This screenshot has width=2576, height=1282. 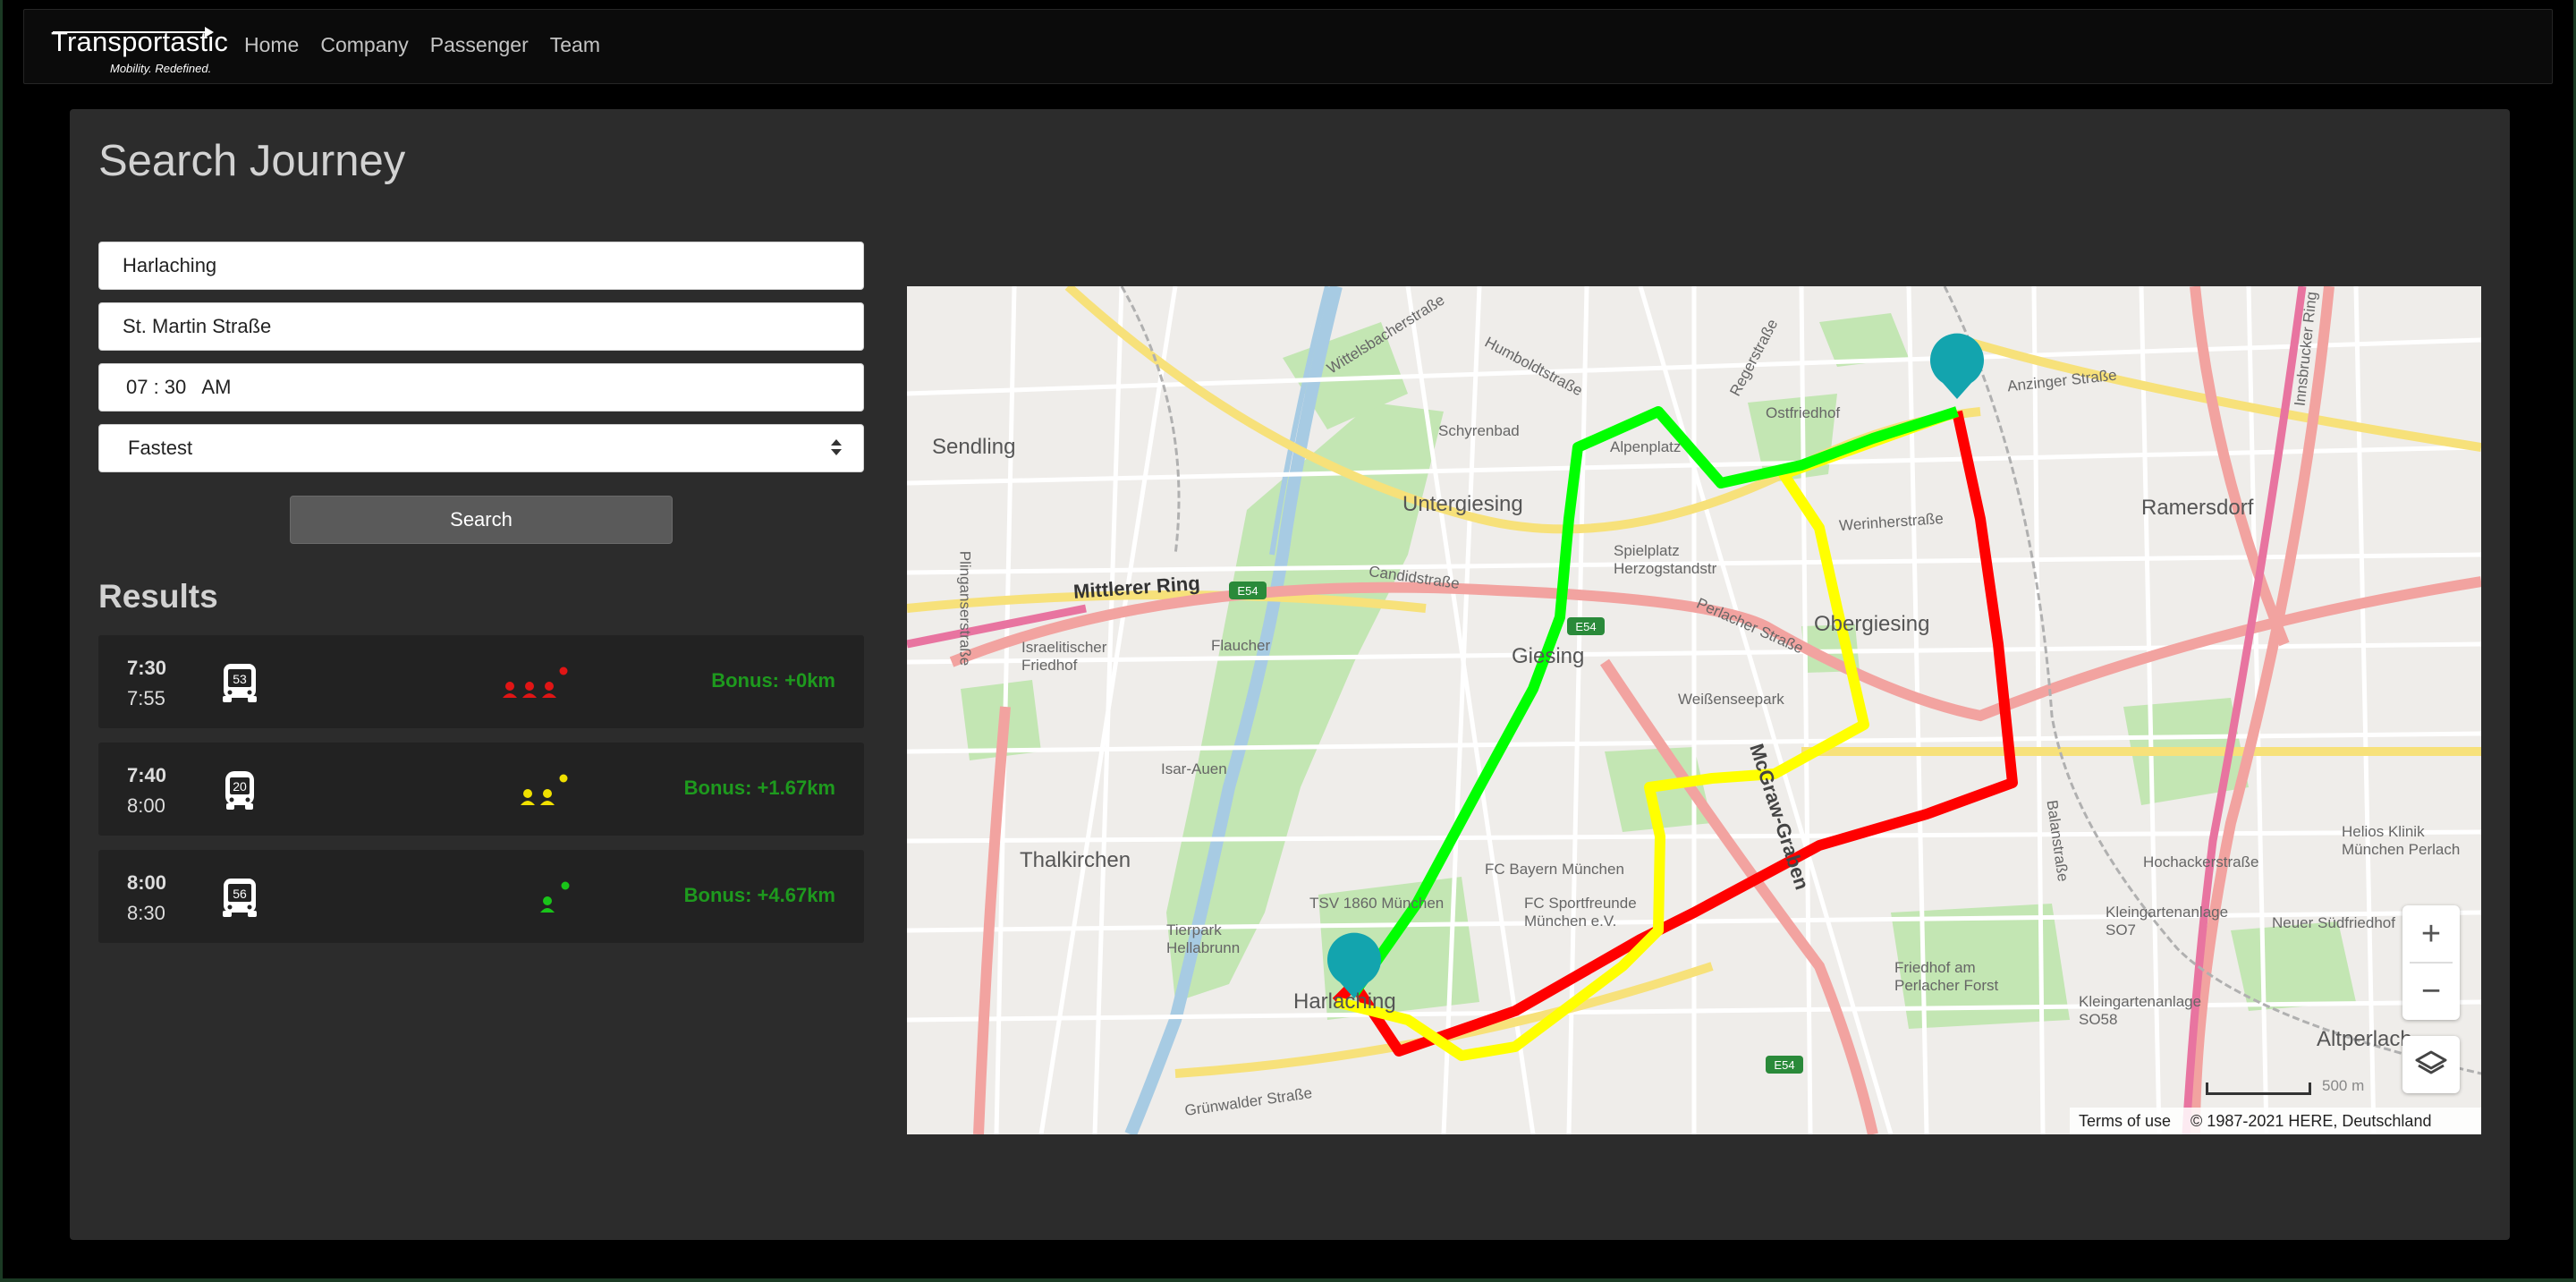 I want to click on svg-text: 20, so click(x=240, y=786).